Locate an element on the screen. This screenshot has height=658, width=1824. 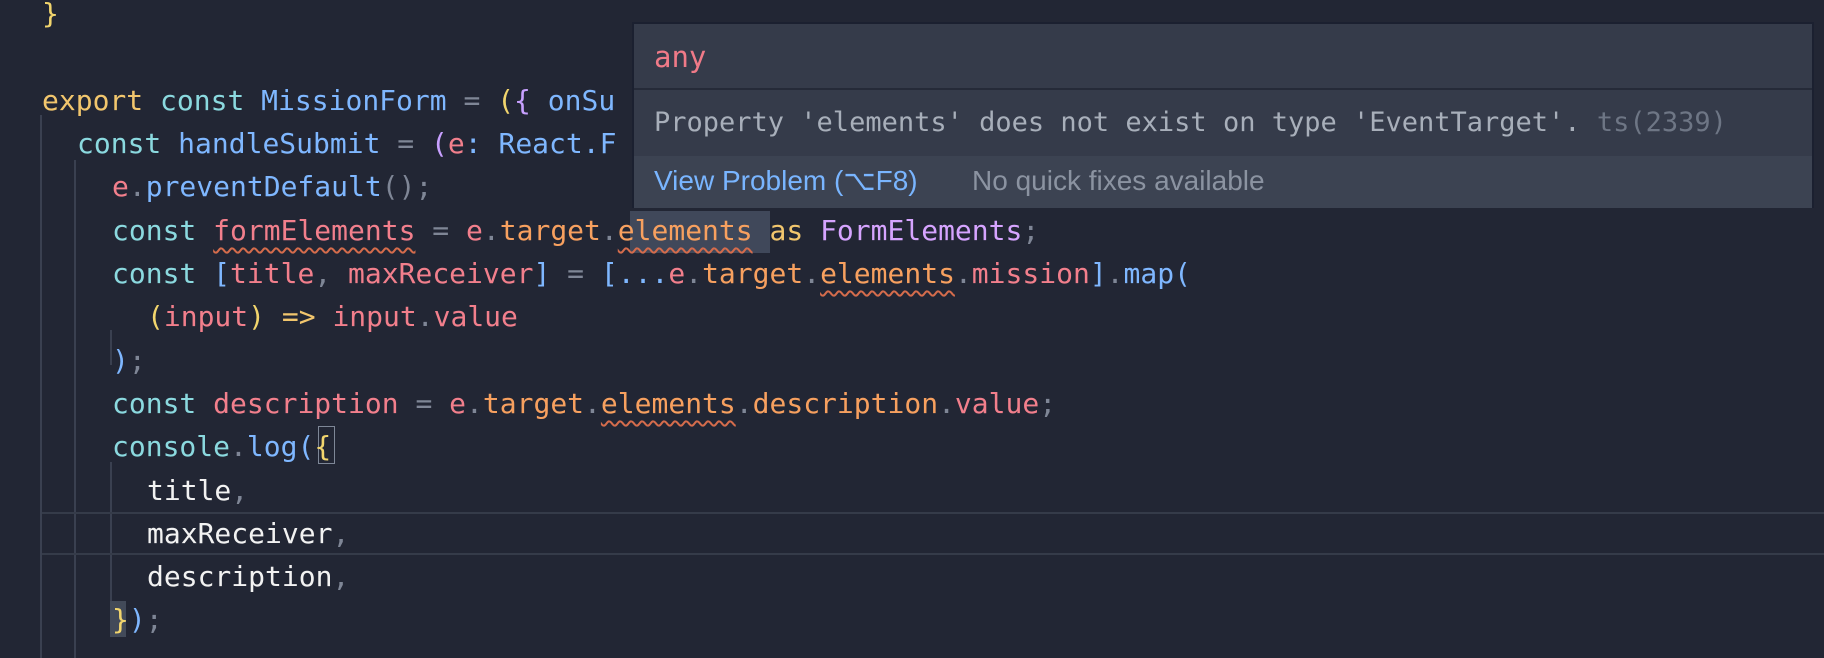
code-token: input is located at coordinates (206, 316).